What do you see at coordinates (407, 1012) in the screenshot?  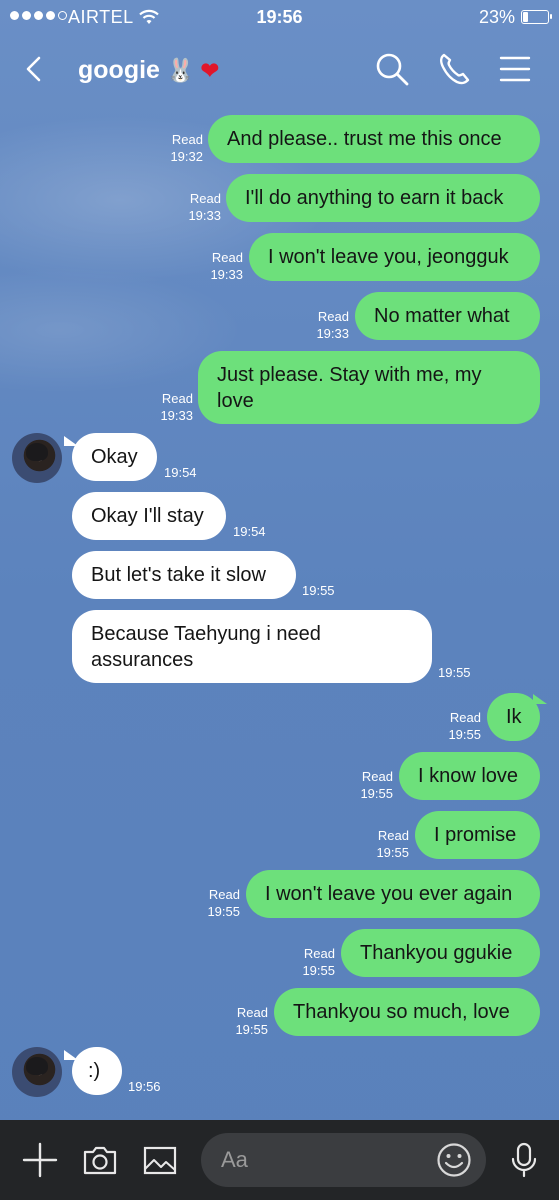 I see `outgoing-message: Thankyou so much, love` at bounding box center [407, 1012].